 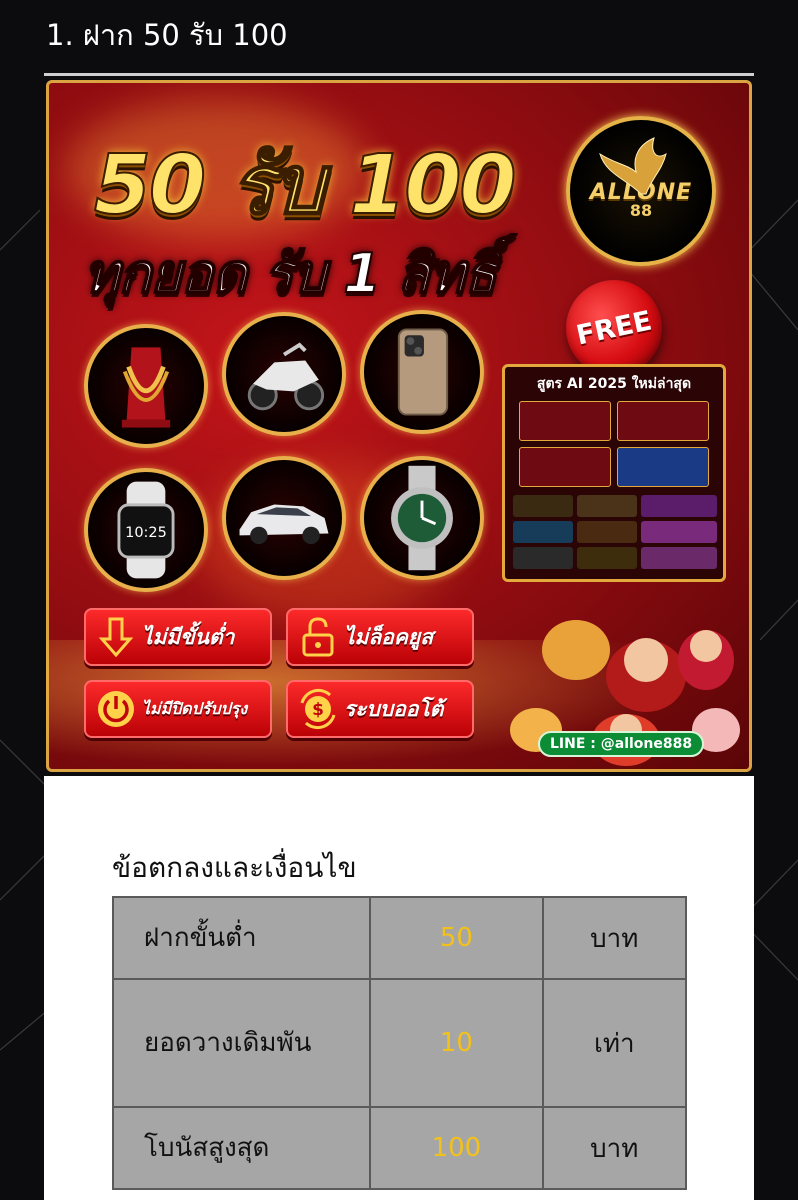 I want to click on ai-formula-panel: สูตร AI 2025 ใหม่ล่าสุด, so click(x=614, y=473).